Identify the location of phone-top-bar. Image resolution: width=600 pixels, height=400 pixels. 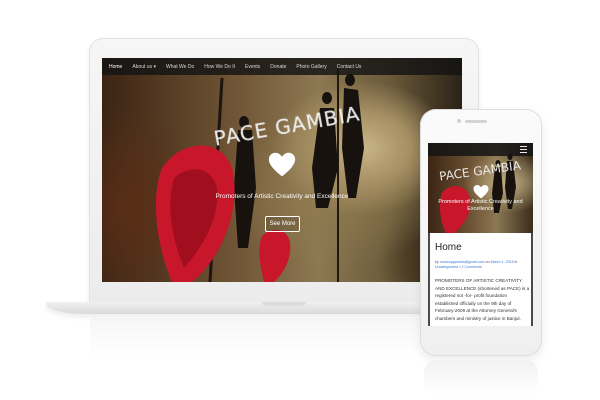
(480, 149).